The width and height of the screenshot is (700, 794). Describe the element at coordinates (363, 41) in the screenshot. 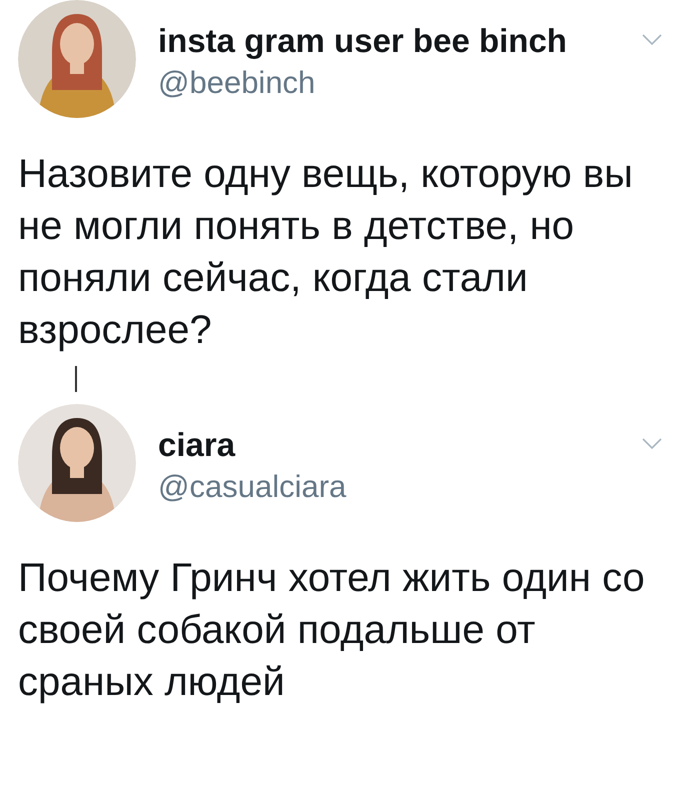

I see `user-name: insta gram user bee binch` at that location.